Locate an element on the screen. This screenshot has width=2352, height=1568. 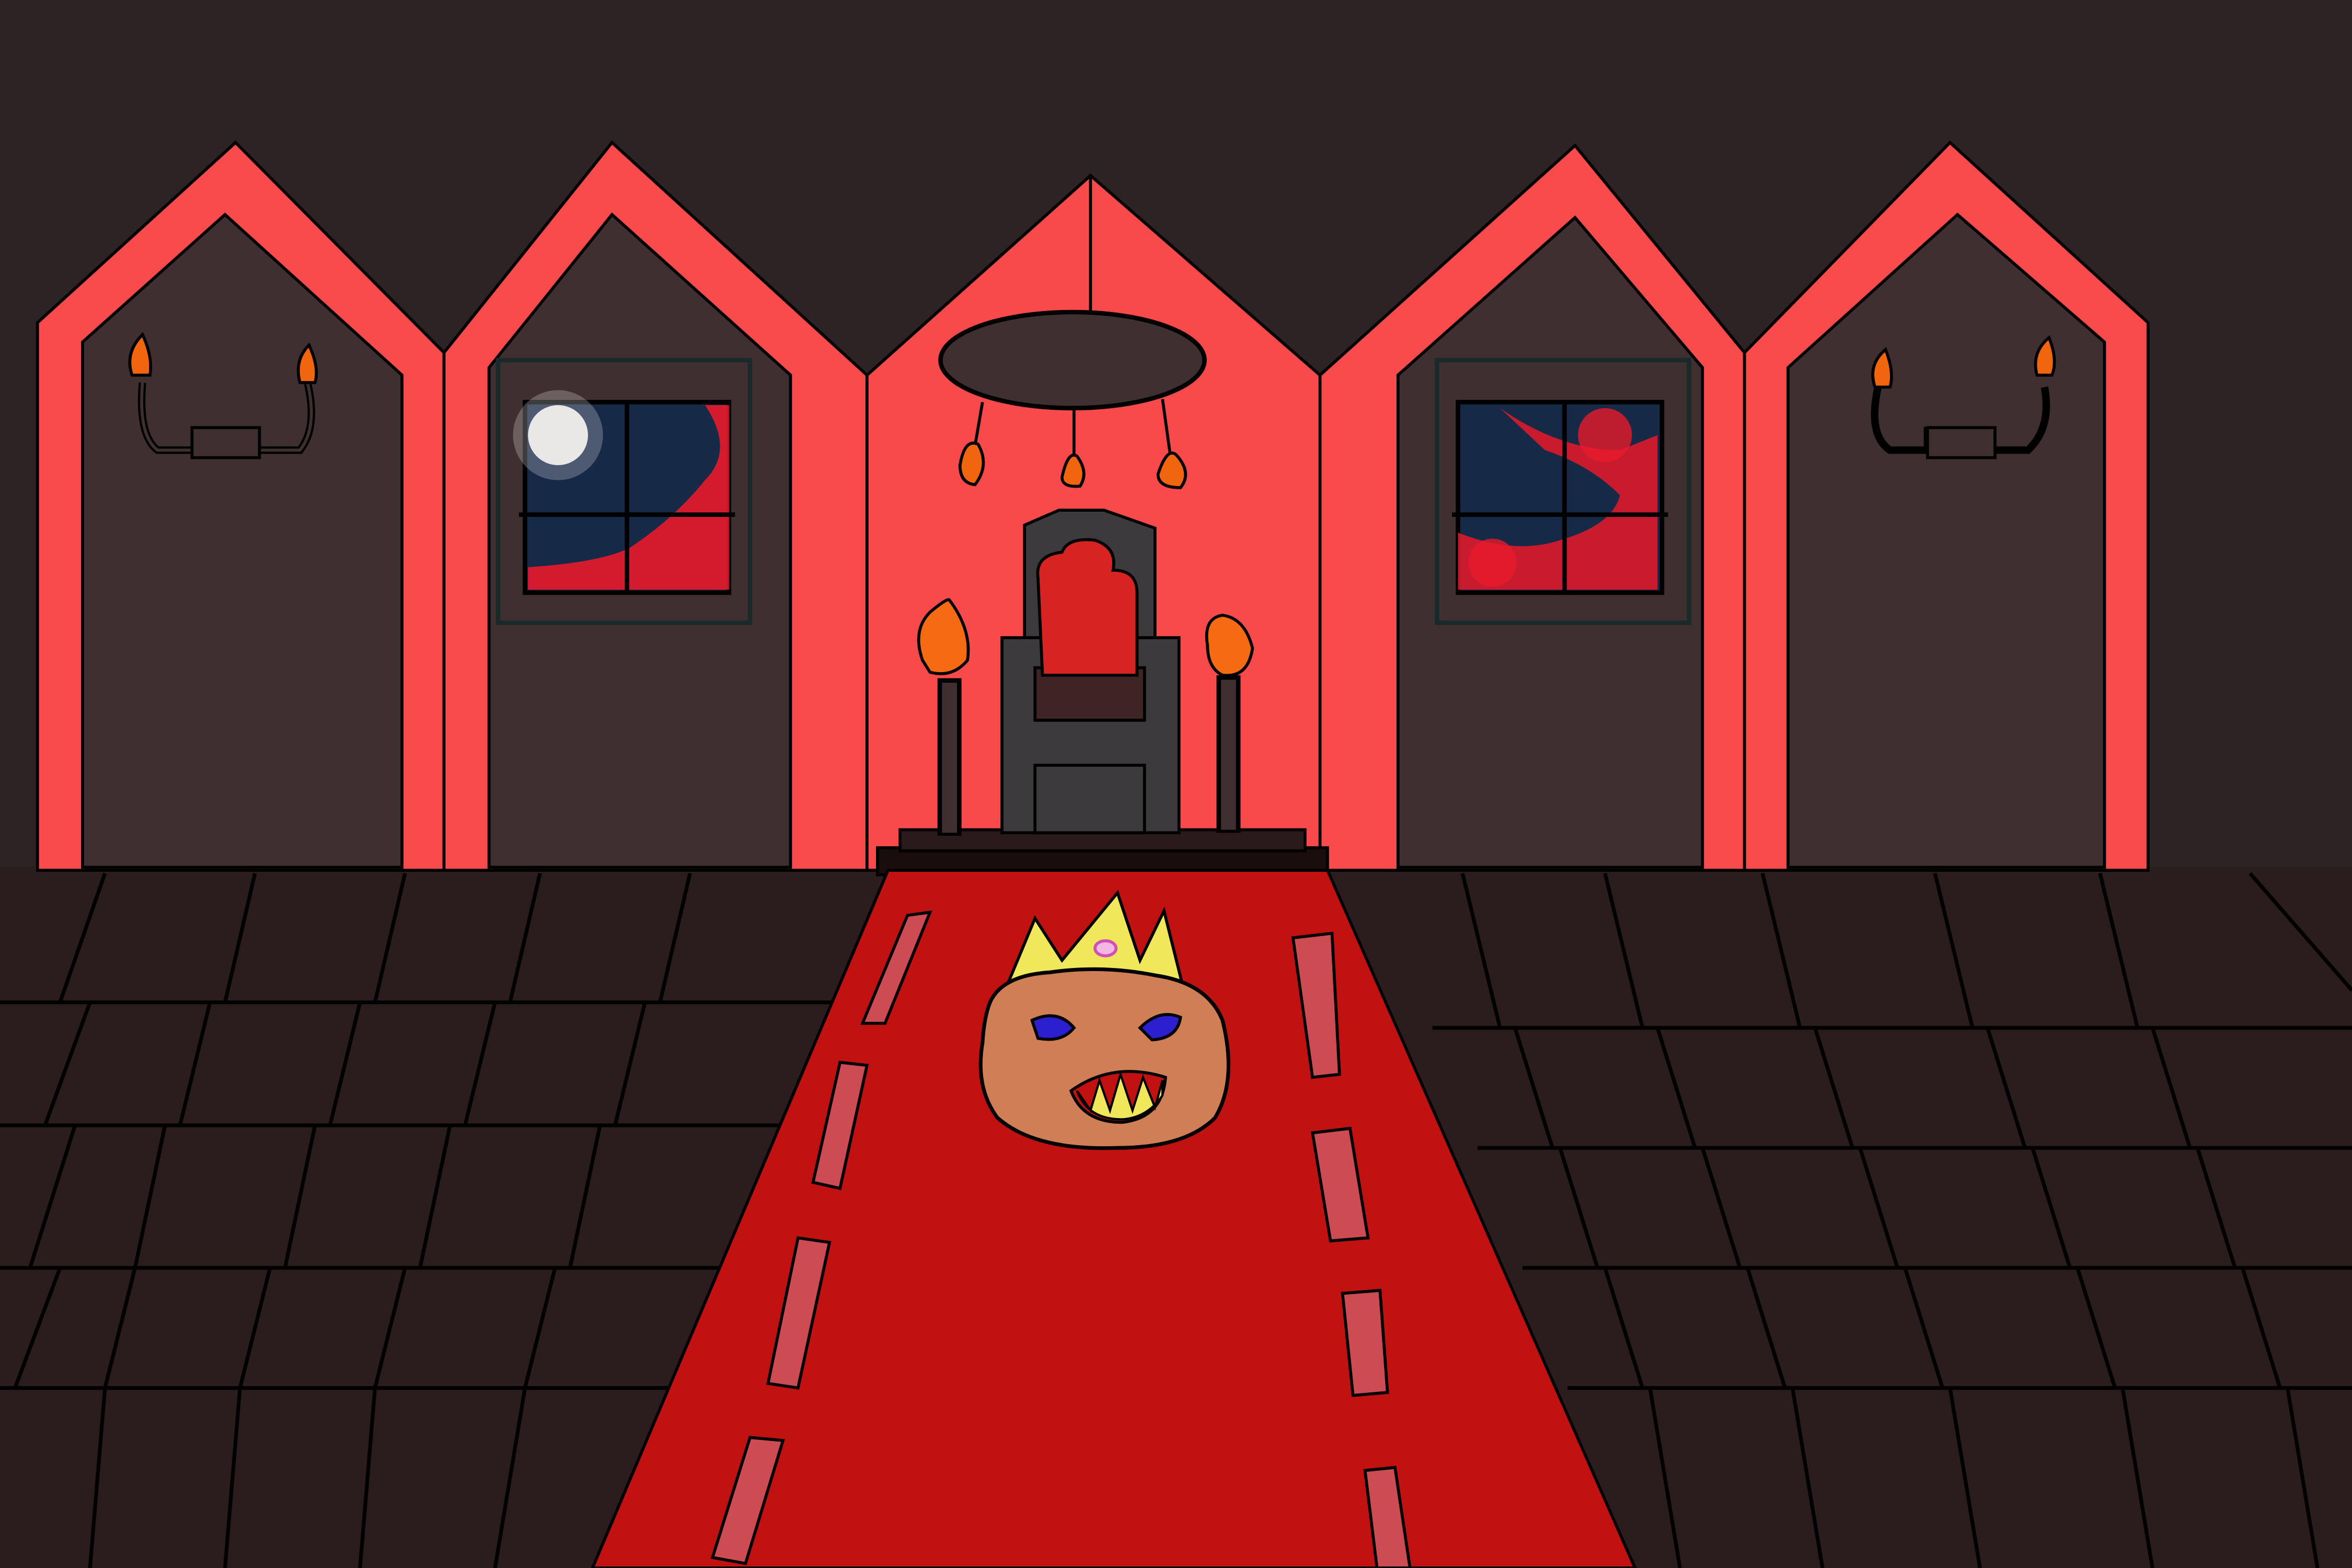
crown-gem is located at coordinates (1105, 948).